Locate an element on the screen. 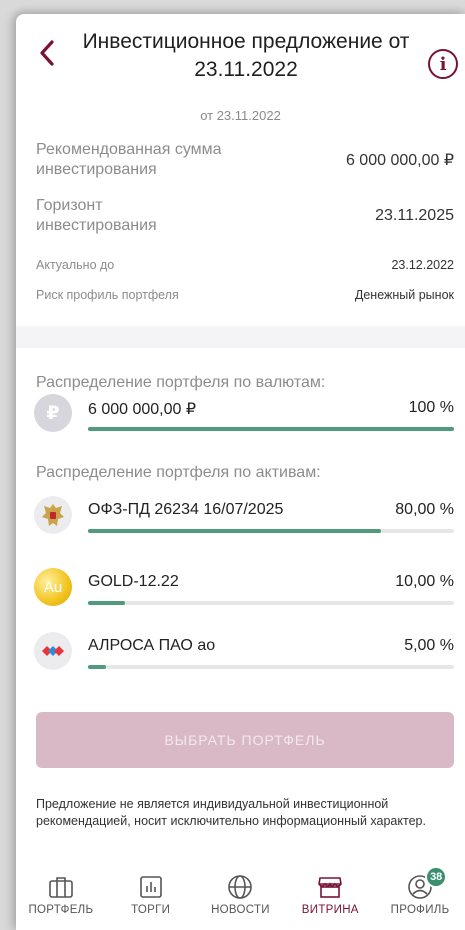 Image resolution: width=465 pixels, height=930 pixels. globe-icon is located at coordinates (240, 887).